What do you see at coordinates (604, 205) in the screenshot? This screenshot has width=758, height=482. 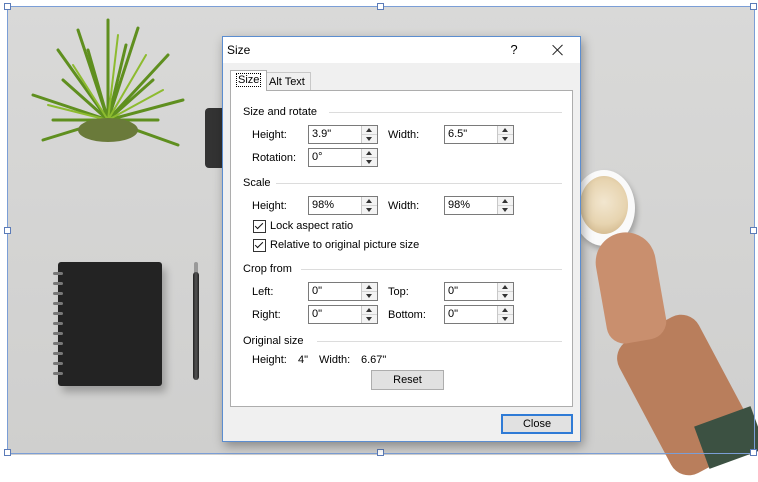 I see `coffee-image` at bounding box center [604, 205].